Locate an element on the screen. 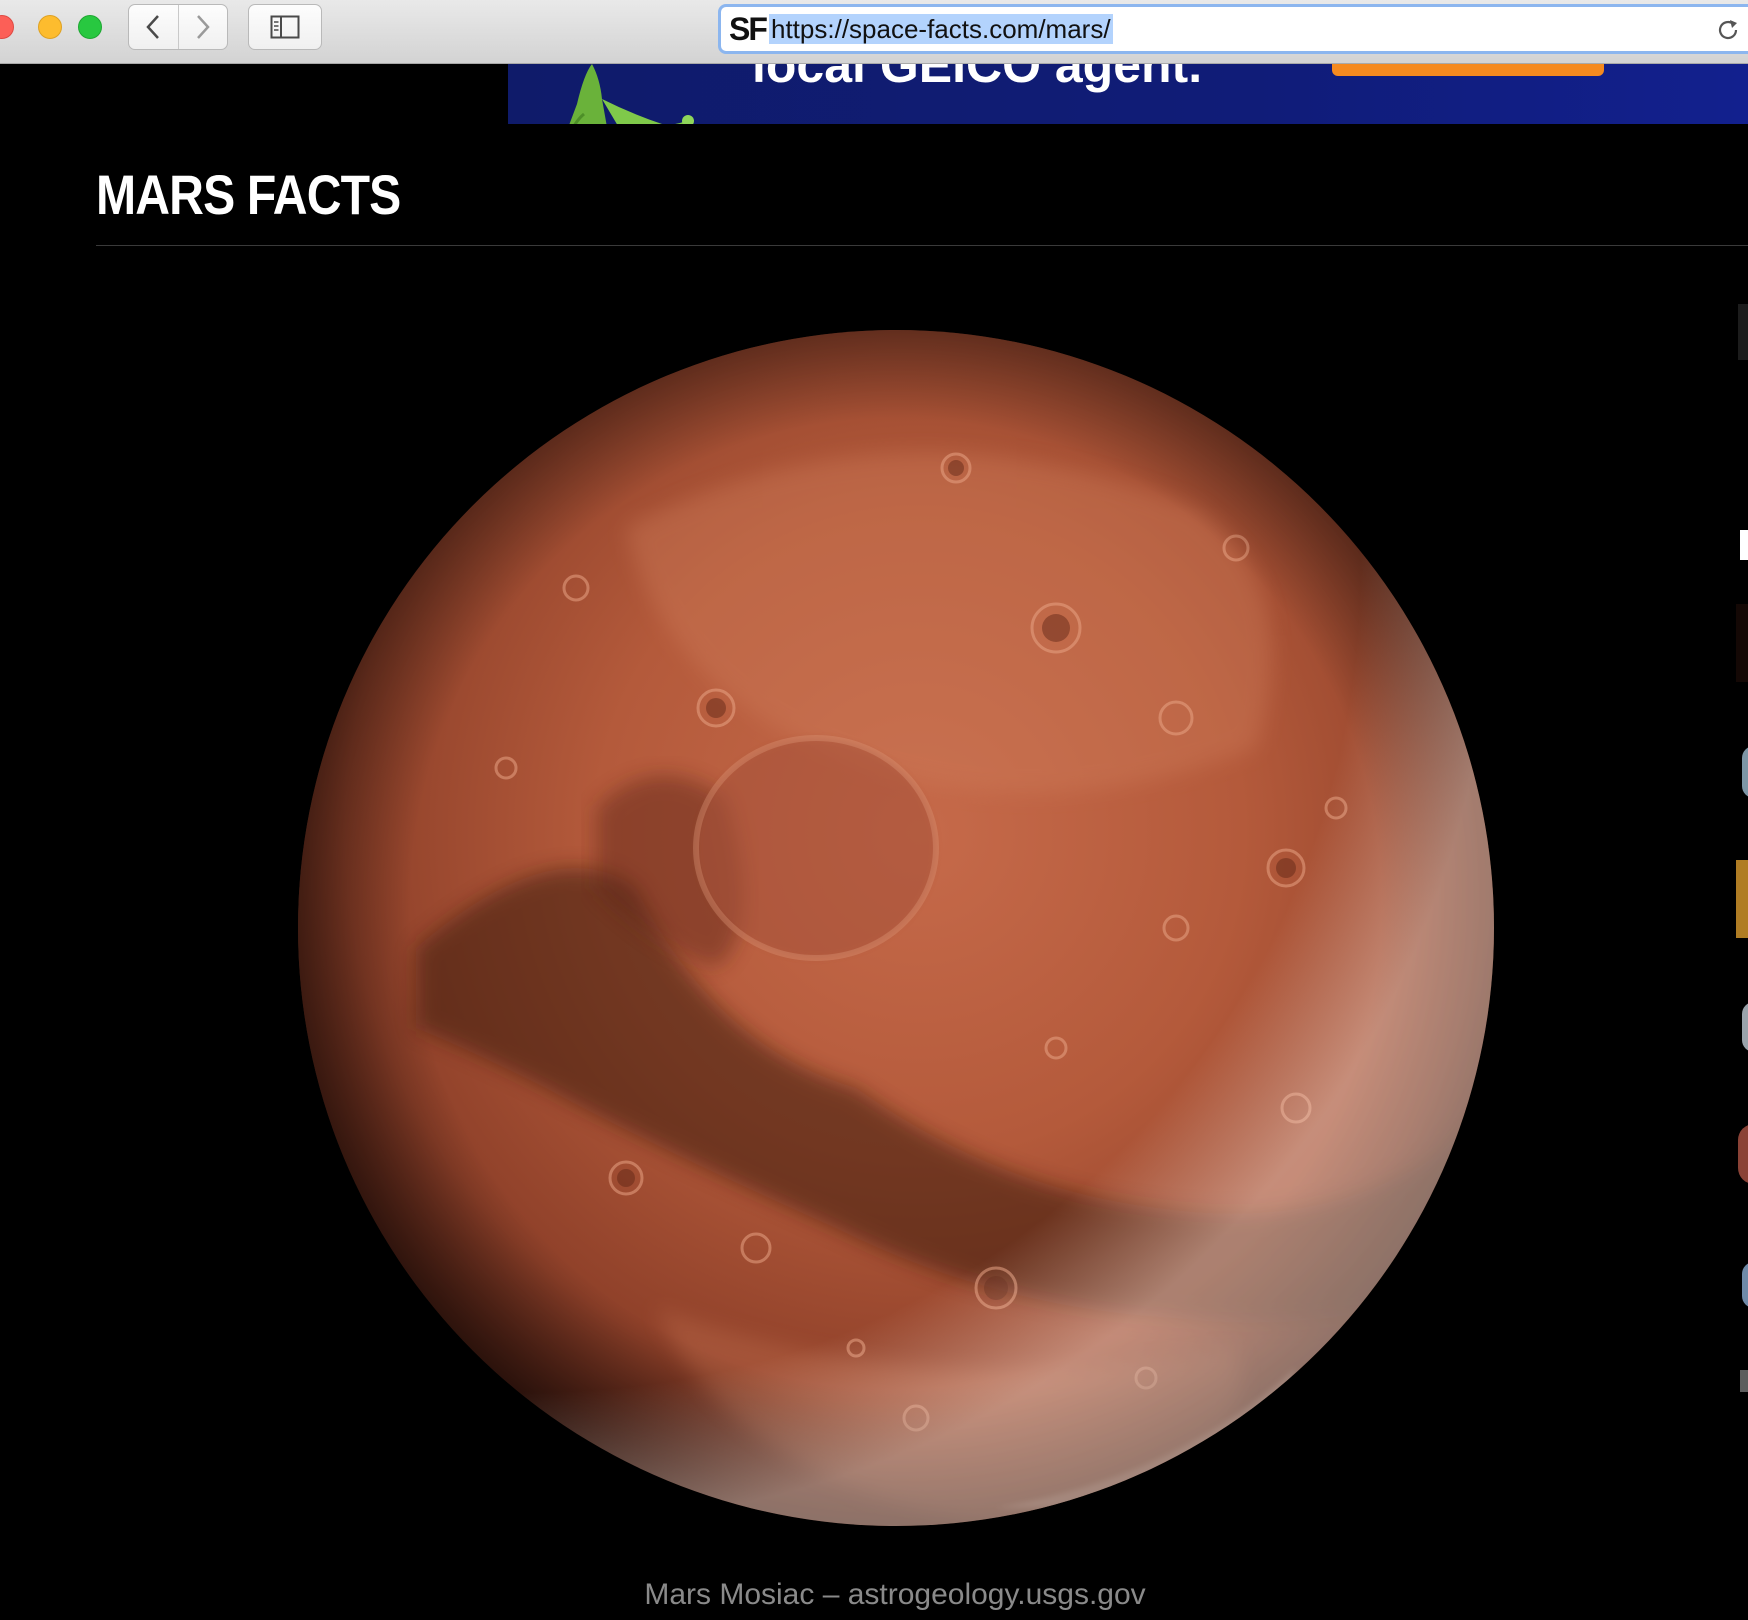 This screenshot has width=1748, height=1620. sidebar-edge-block is located at coordinates (1743, 332).